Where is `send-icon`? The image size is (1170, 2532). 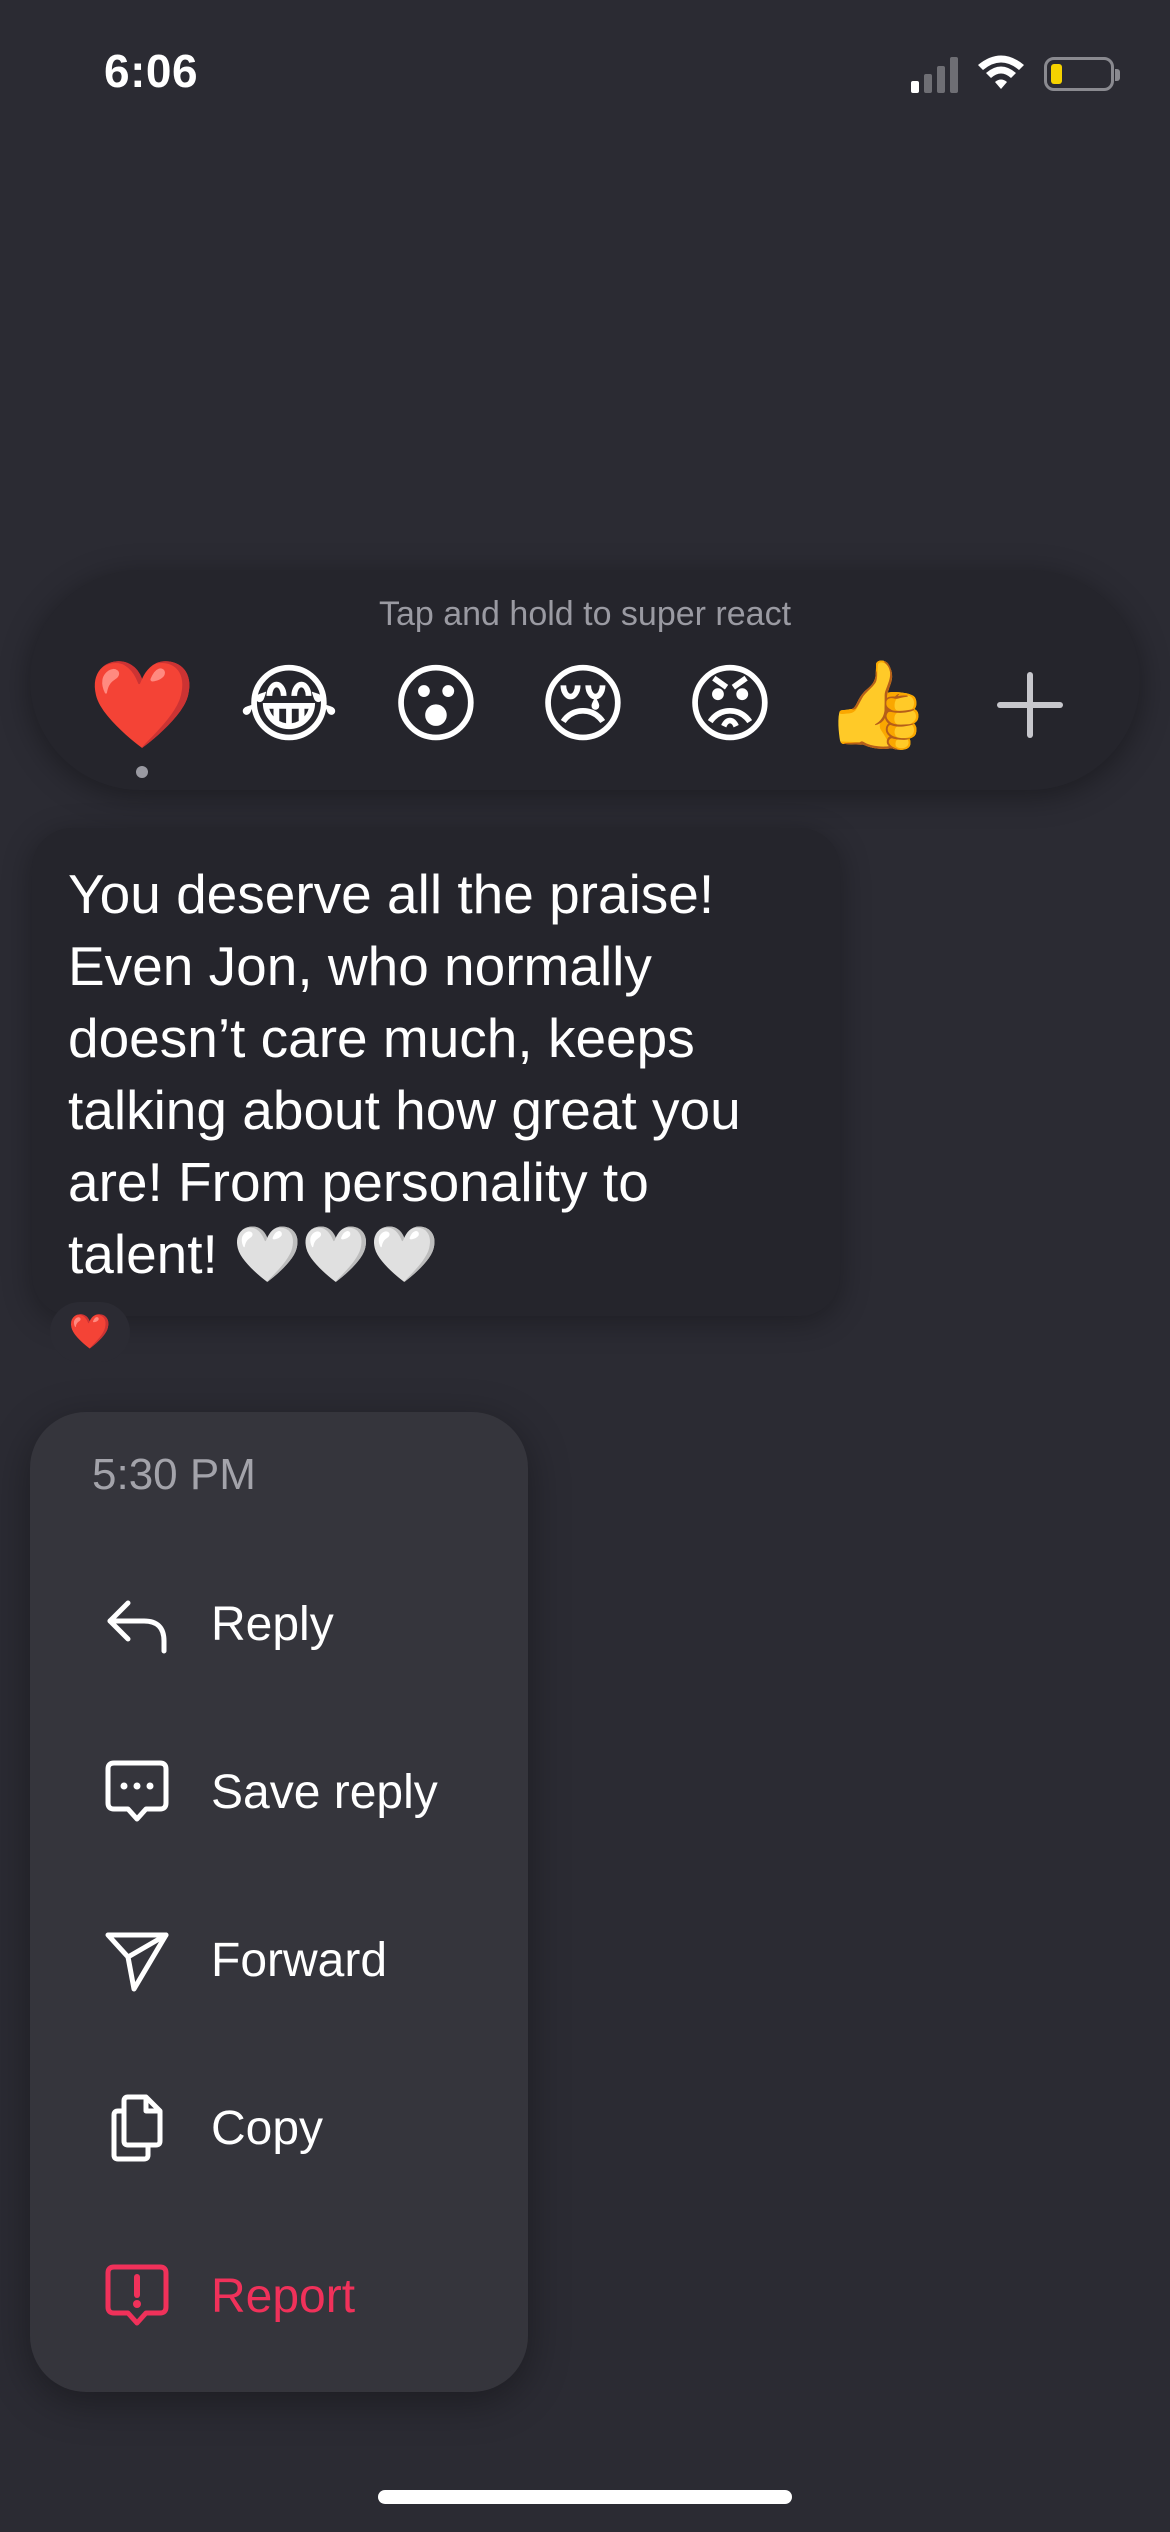
send-icon is located at coordinates (137, 1962).